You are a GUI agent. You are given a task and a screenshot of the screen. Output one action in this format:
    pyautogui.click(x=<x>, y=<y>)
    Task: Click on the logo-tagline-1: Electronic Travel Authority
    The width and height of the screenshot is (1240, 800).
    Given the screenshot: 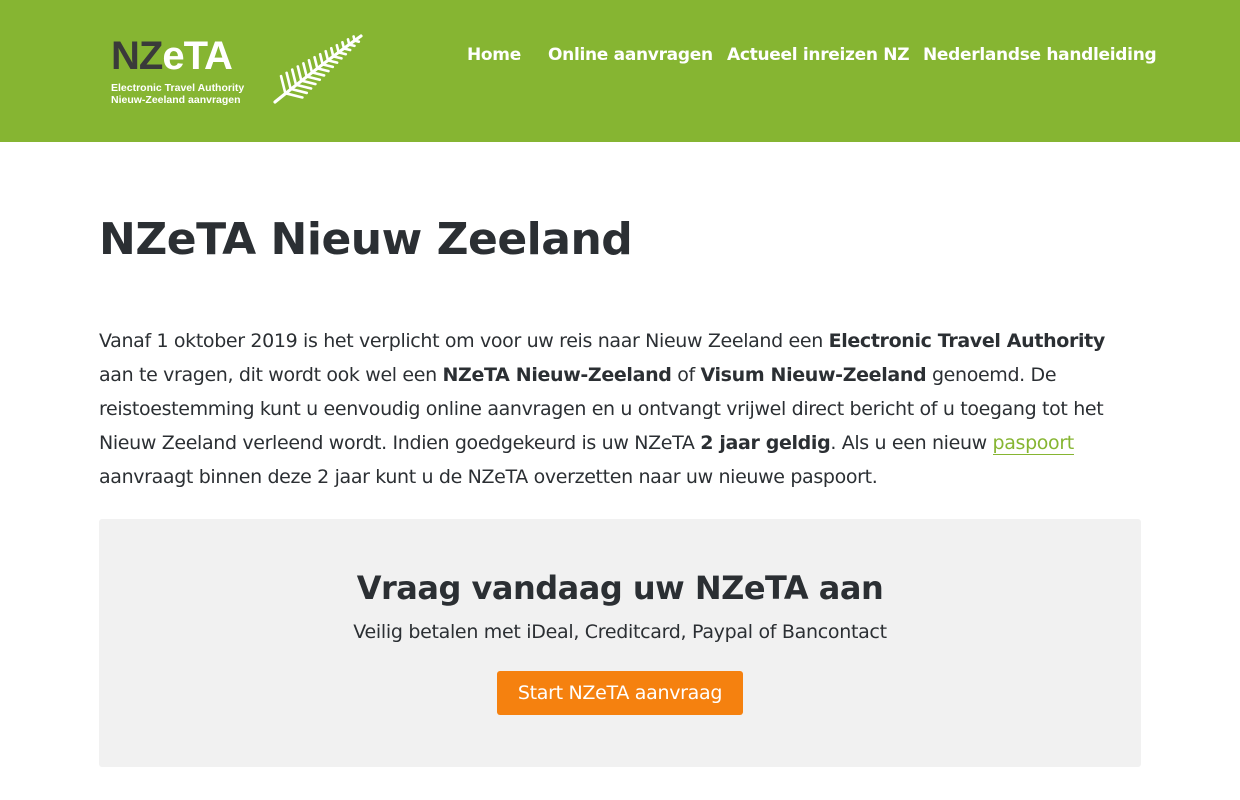 What is the action you would take?
    pyautogui.click(x=178, y=88)
    